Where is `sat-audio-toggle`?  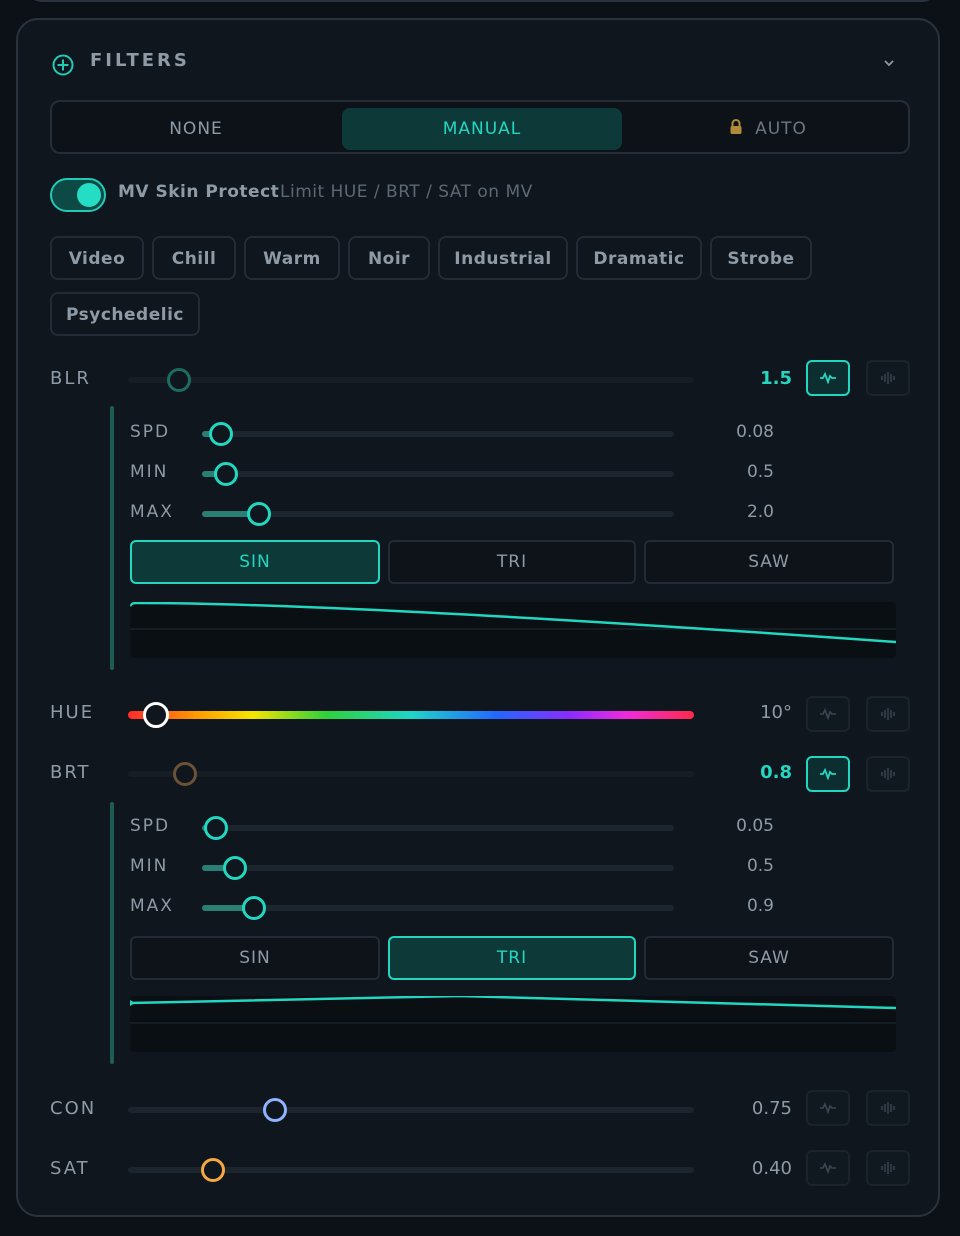
sat-audio-toggle is located at coordinates (888, 1168).